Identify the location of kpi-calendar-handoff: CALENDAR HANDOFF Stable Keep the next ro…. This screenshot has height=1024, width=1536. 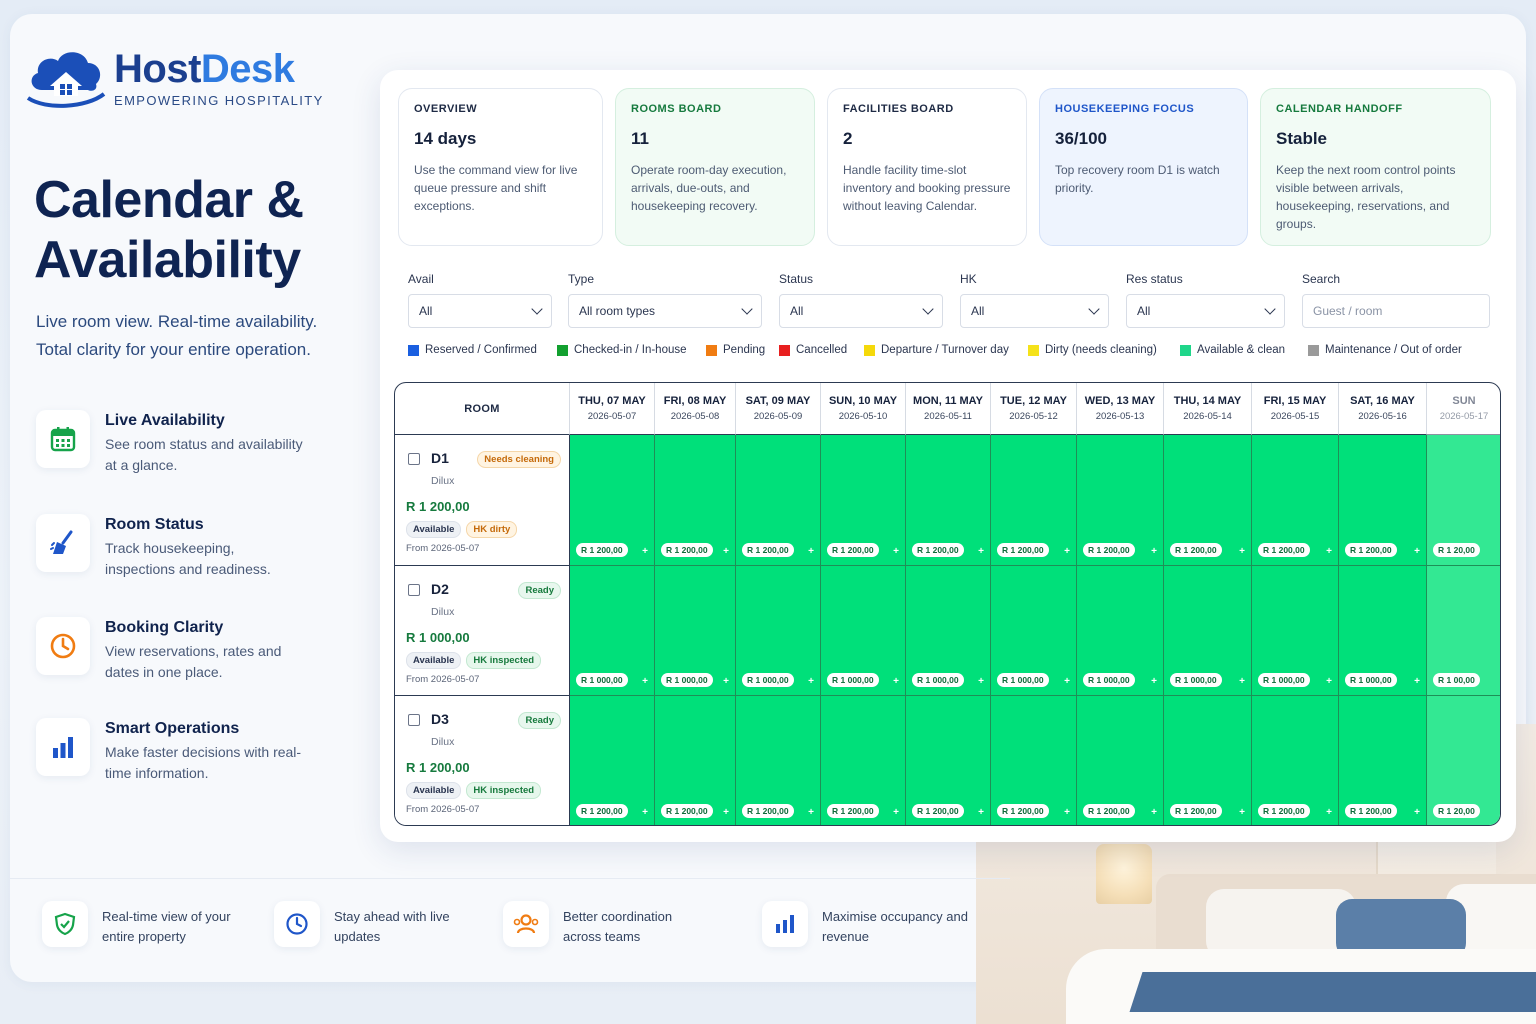
(1375, 167).